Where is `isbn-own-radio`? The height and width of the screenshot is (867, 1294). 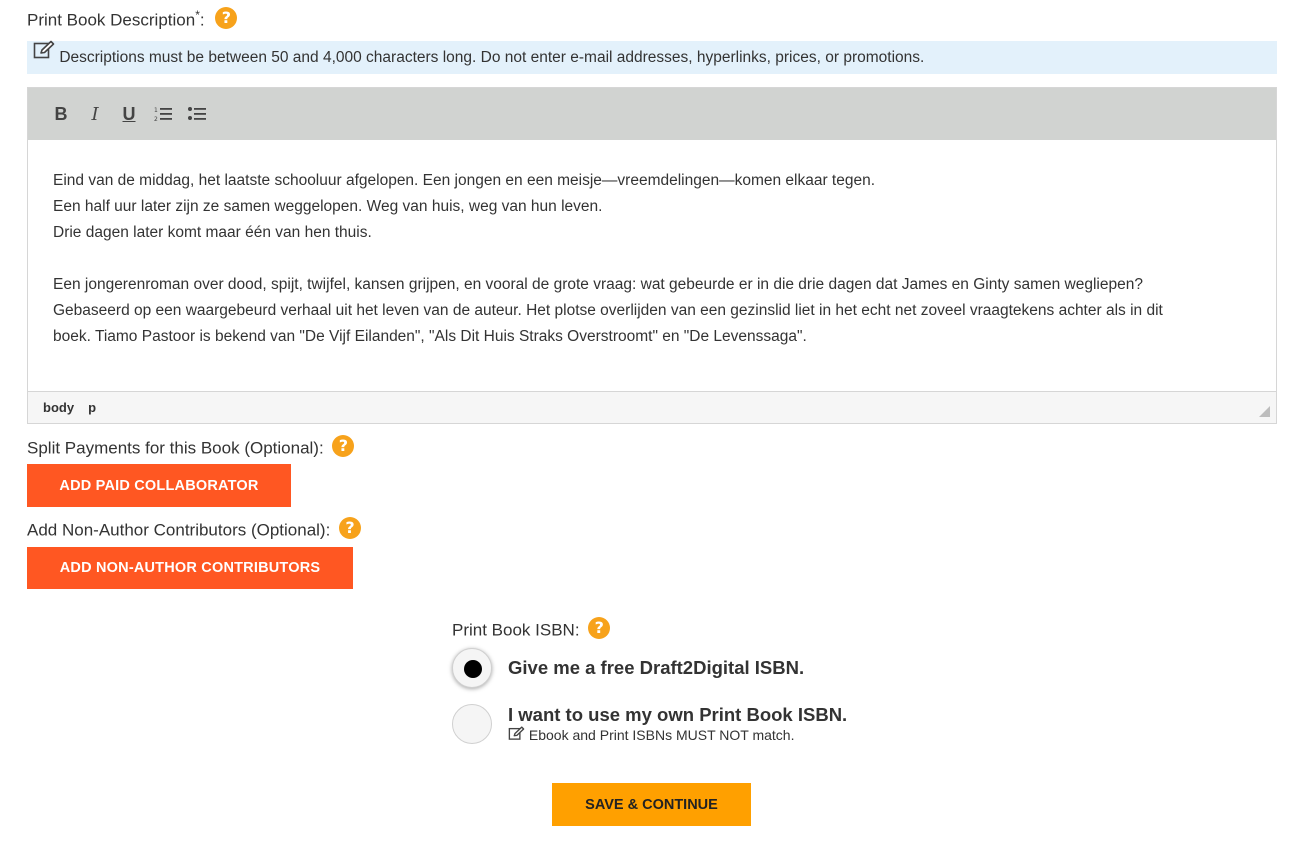
isbn-own-radio is located at coordinates (472, 724).